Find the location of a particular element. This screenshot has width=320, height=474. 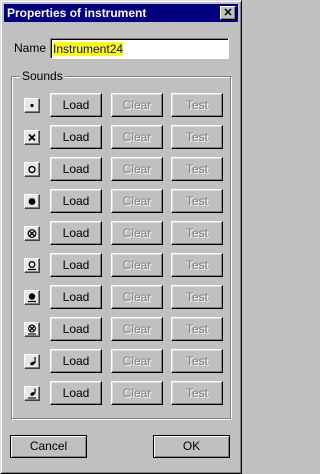

circled-x-notehead-icon is located at coordinates (32, 233).